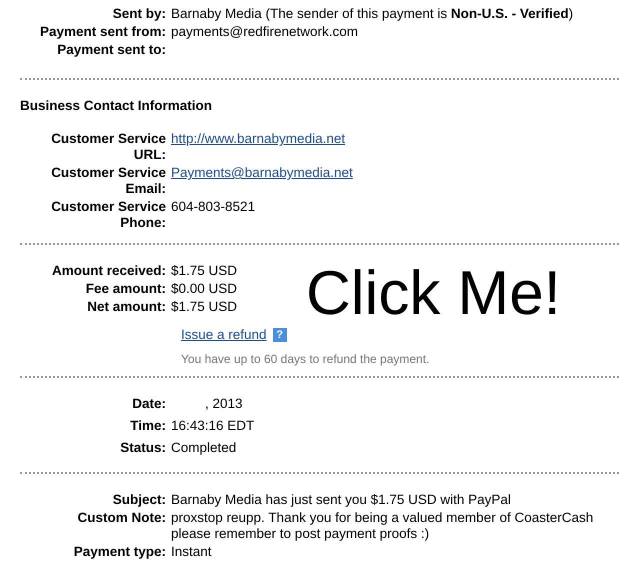 Image resolution: width=619 pixels, height=579 pixels. What do you see at coordinates (142, 448) in the screenshot?
I see `field-label: Status:` at bounding box center [142, 448].